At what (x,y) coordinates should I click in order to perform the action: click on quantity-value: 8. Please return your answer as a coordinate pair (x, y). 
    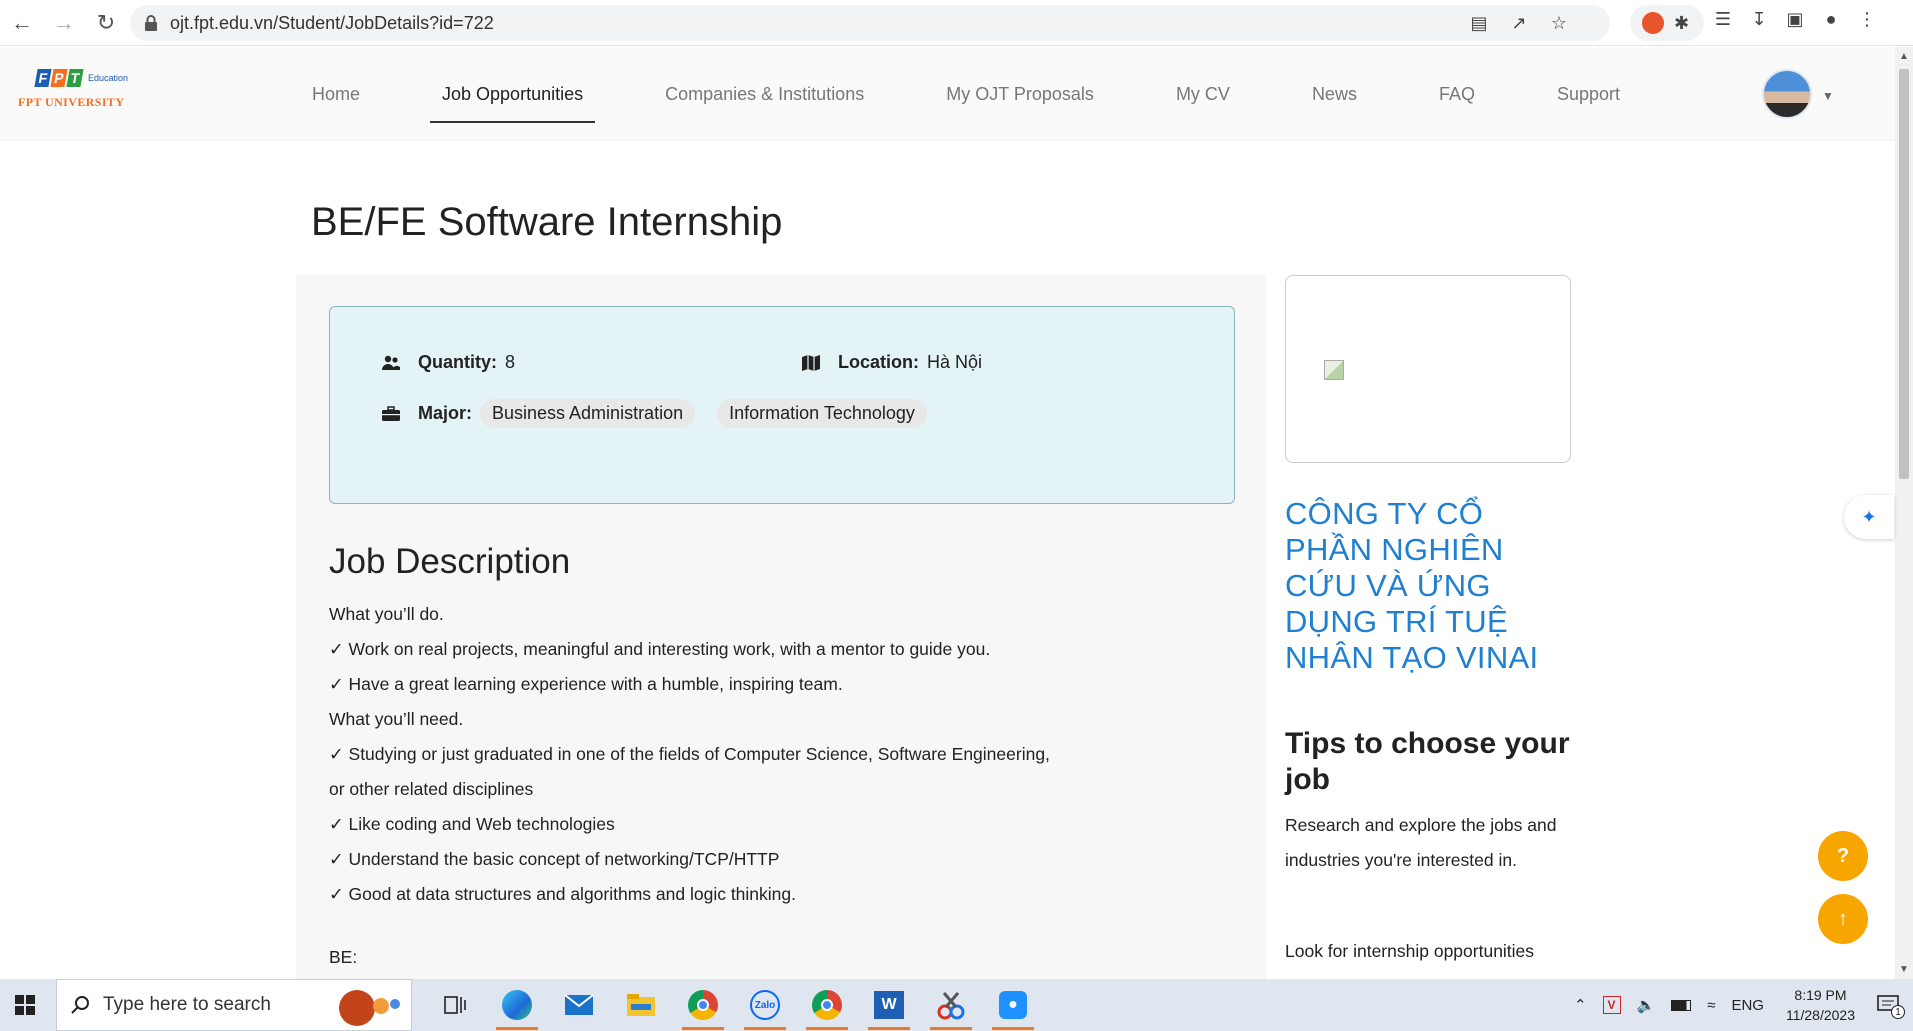
    Looking at the image, I should click on (510, 362).